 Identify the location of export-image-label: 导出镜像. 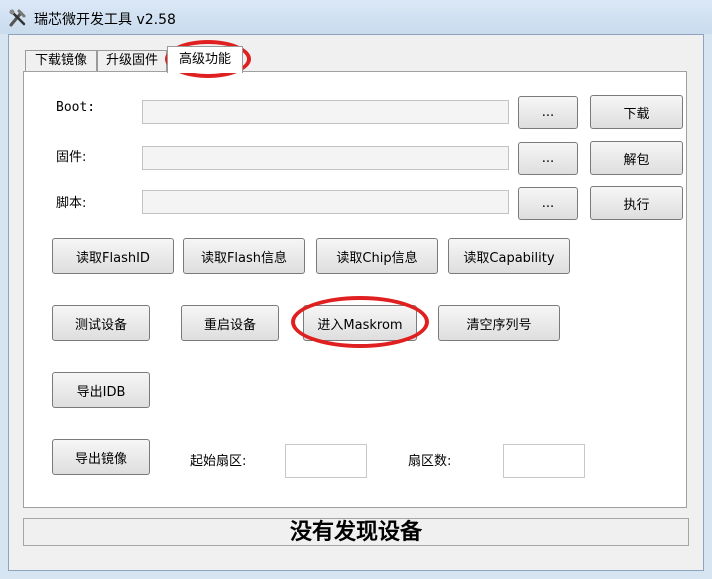
(100, 459).